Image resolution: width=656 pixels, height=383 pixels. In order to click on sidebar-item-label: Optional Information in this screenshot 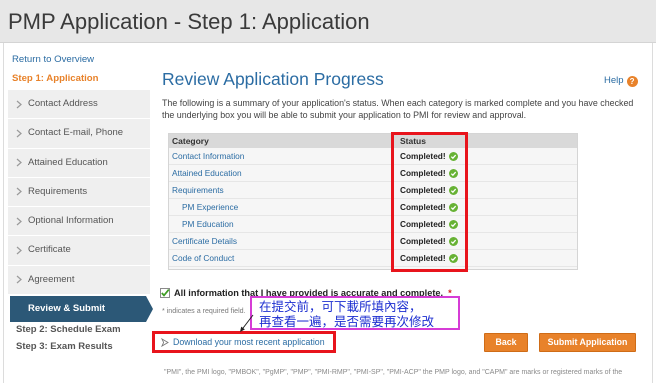, I will do `click(71, 221)`.